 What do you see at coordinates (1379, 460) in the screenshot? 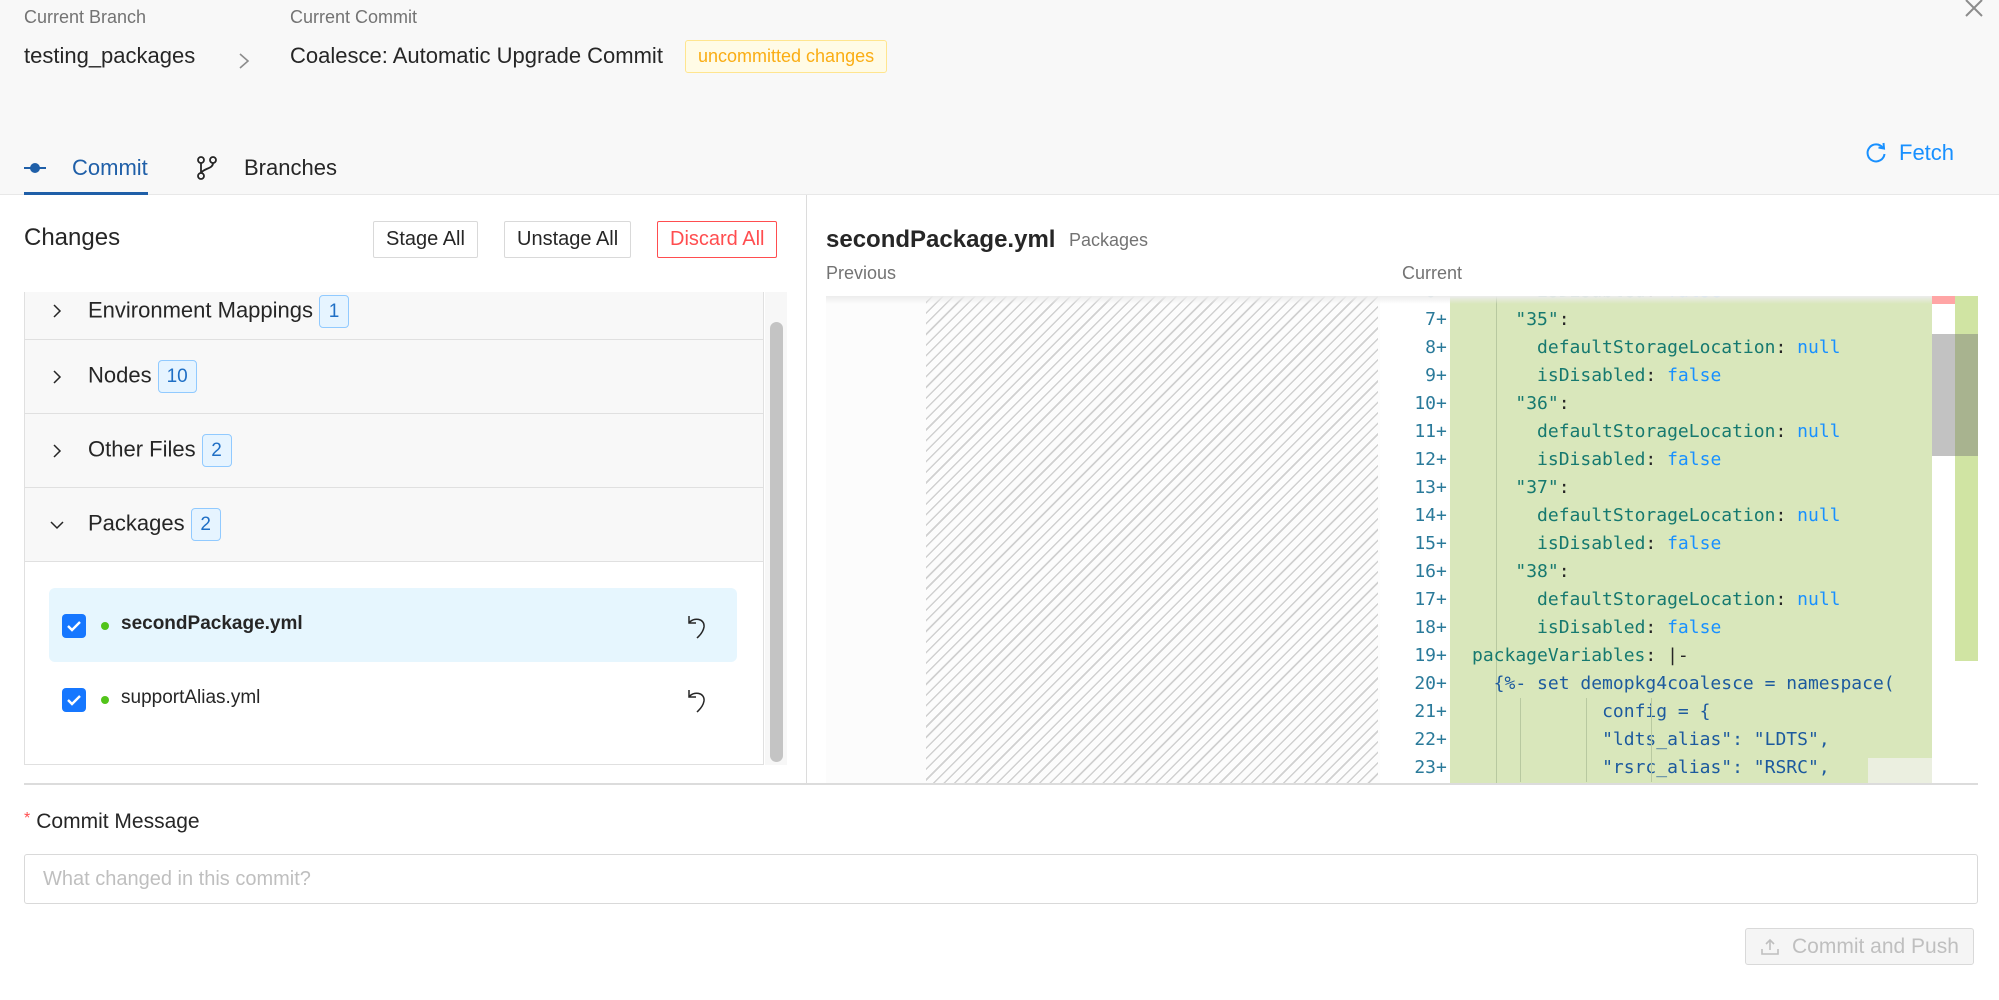
I see `diff-line: 12 + isDisabled: false` at bounding box center [1379, 460].